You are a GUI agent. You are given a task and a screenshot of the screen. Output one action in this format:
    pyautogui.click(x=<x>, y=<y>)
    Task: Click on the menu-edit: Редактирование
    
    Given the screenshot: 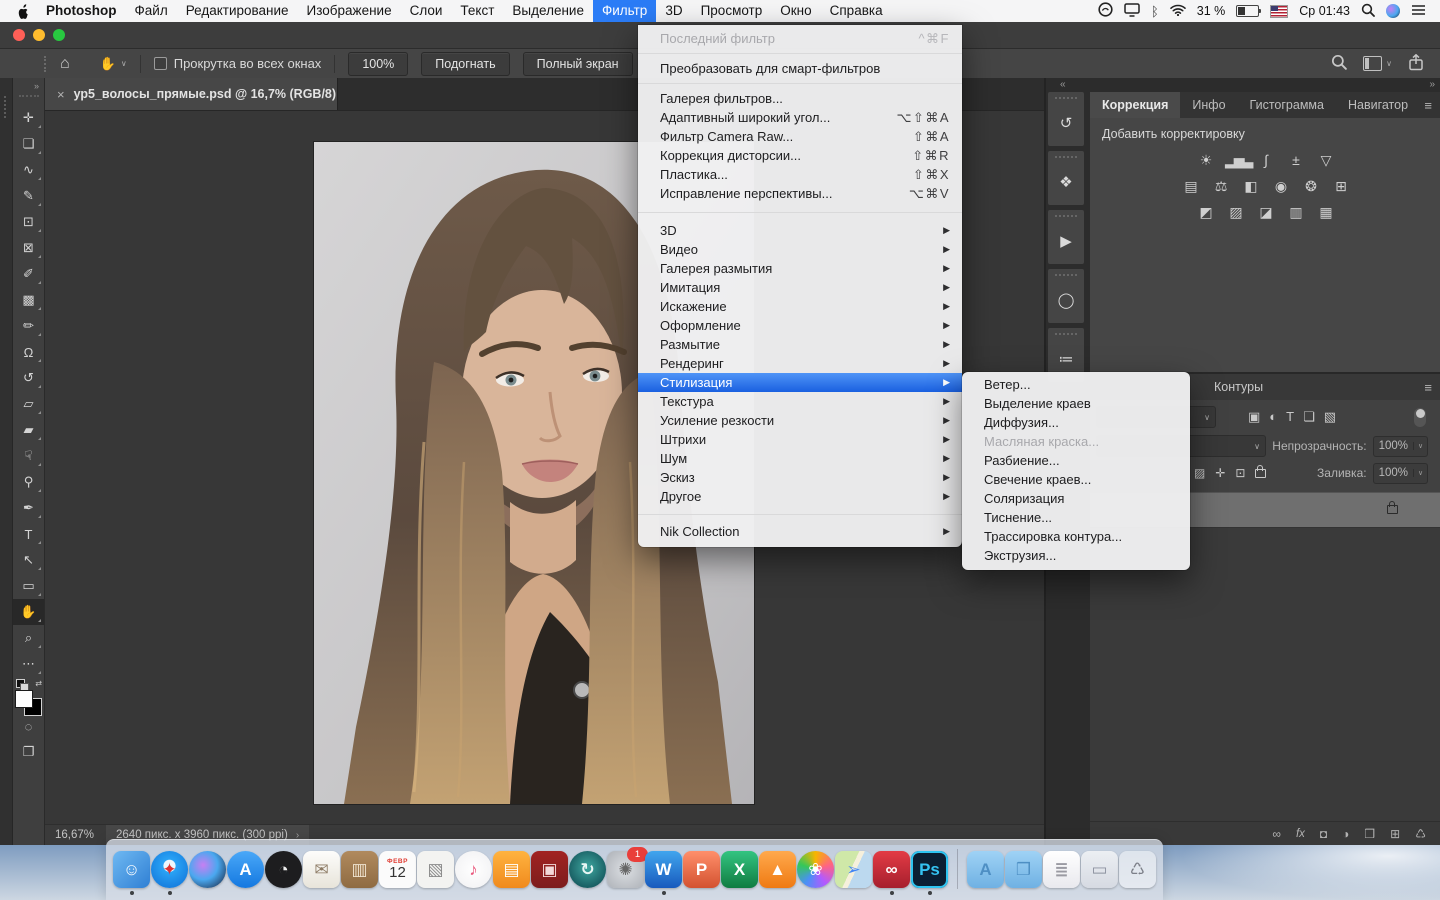 What is the action you would take?
    pyautogui.click(x=237, y=11)
    